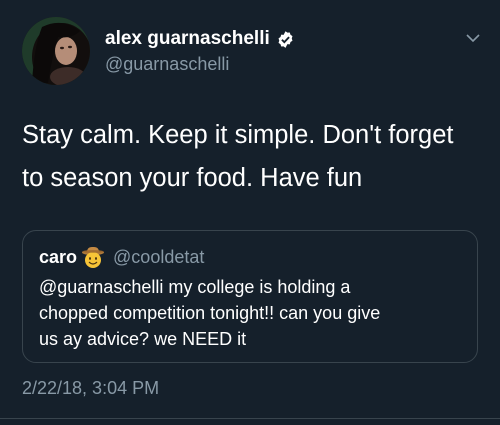 This screenshot has width=500, height=425. Describe the element at coordinates (90, 388) in the screenshot. I see `tweet-timestamp: 2/22/18, 3:04 PM` at that location.